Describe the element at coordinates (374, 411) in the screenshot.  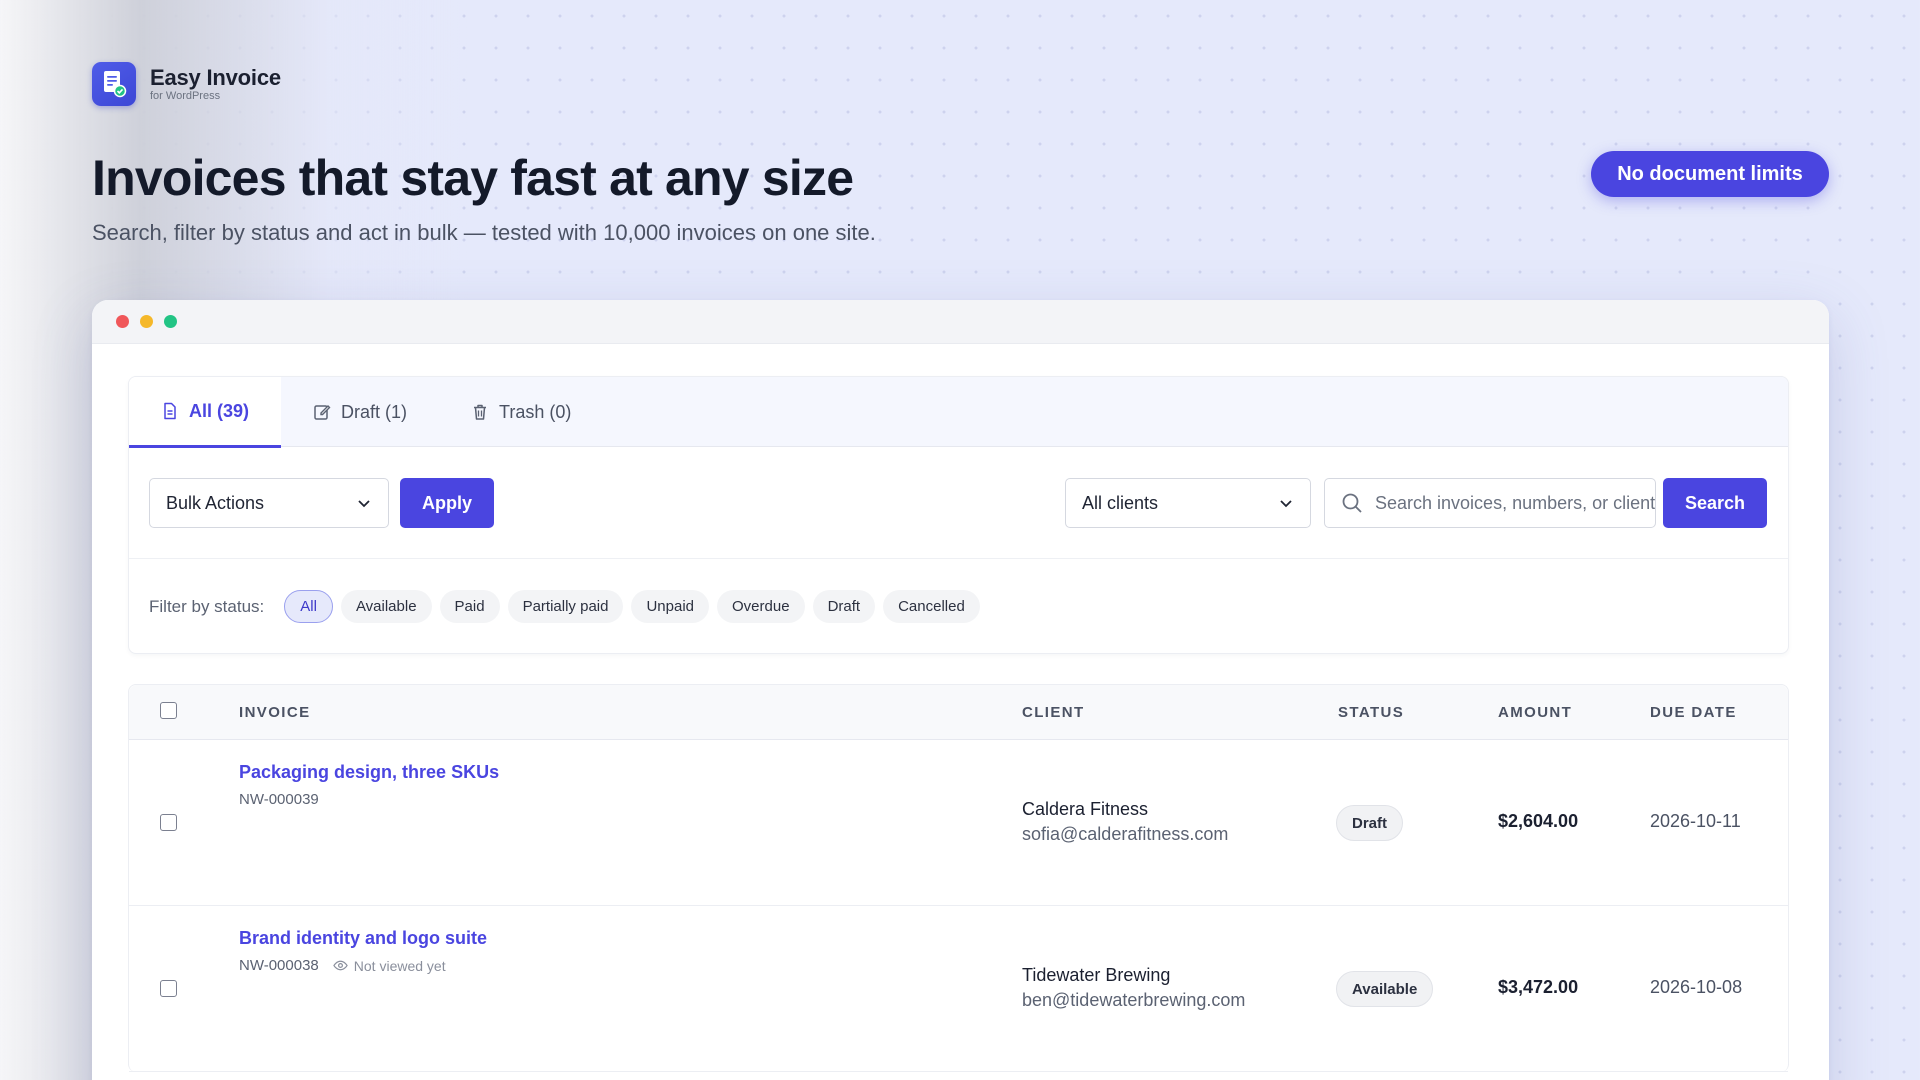
I see `tab-draft-label: Draft (1)` at that location.